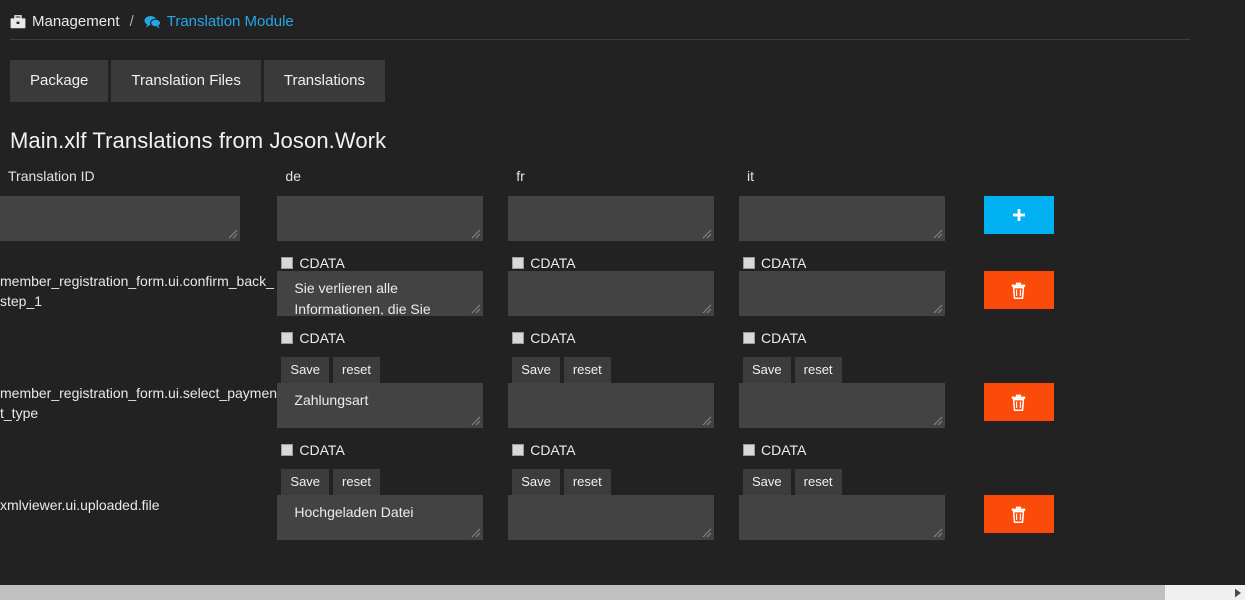  I want to click on new-it-cdata-cell: CDATA, so click(854, 258).